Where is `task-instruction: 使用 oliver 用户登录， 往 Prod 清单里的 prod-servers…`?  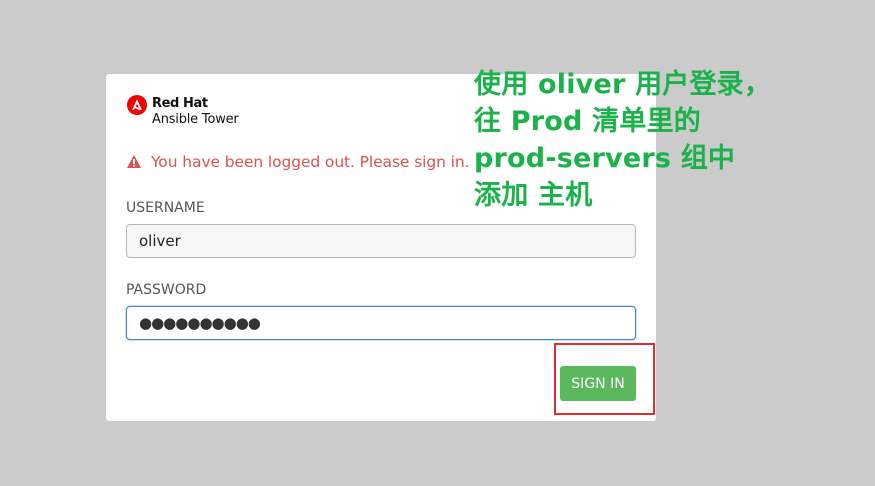
task-instruction: 使用 oliver 用户登录， 往 Prod 清单里的 prod-servers… is located at coordinates (624, 140).